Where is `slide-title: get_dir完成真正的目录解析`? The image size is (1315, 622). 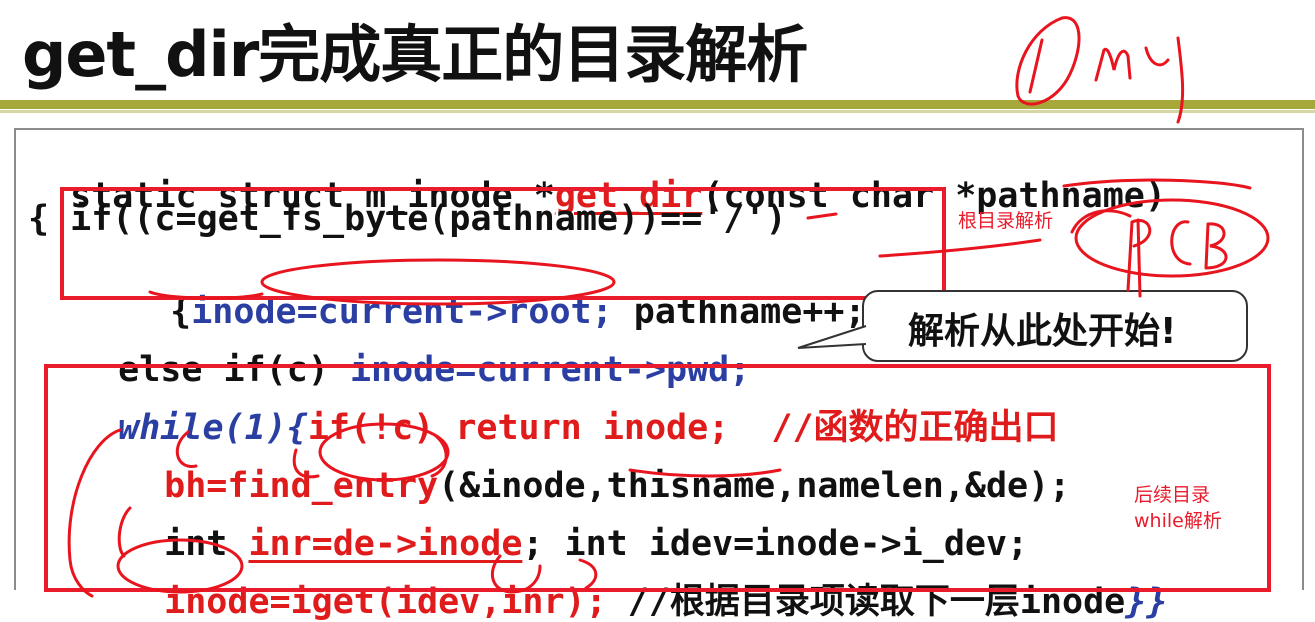 slide-title: get_dir完成真正的目录解析 is located at coordinates (415, 54).